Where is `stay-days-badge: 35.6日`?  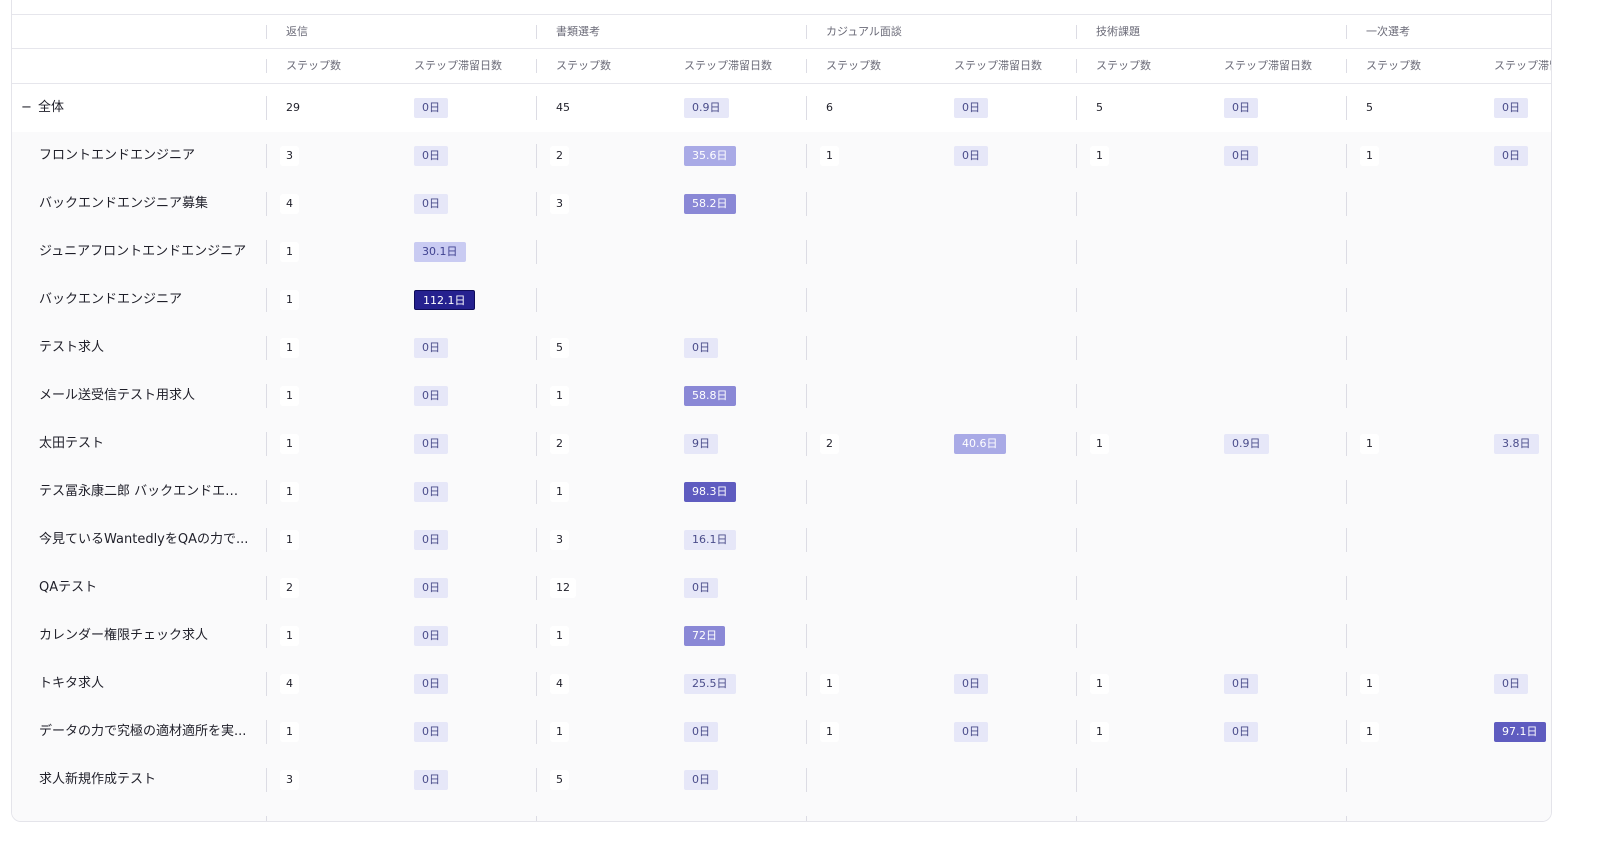 stay-days-badge: 35.6日 is located at coordinates (710, 156).